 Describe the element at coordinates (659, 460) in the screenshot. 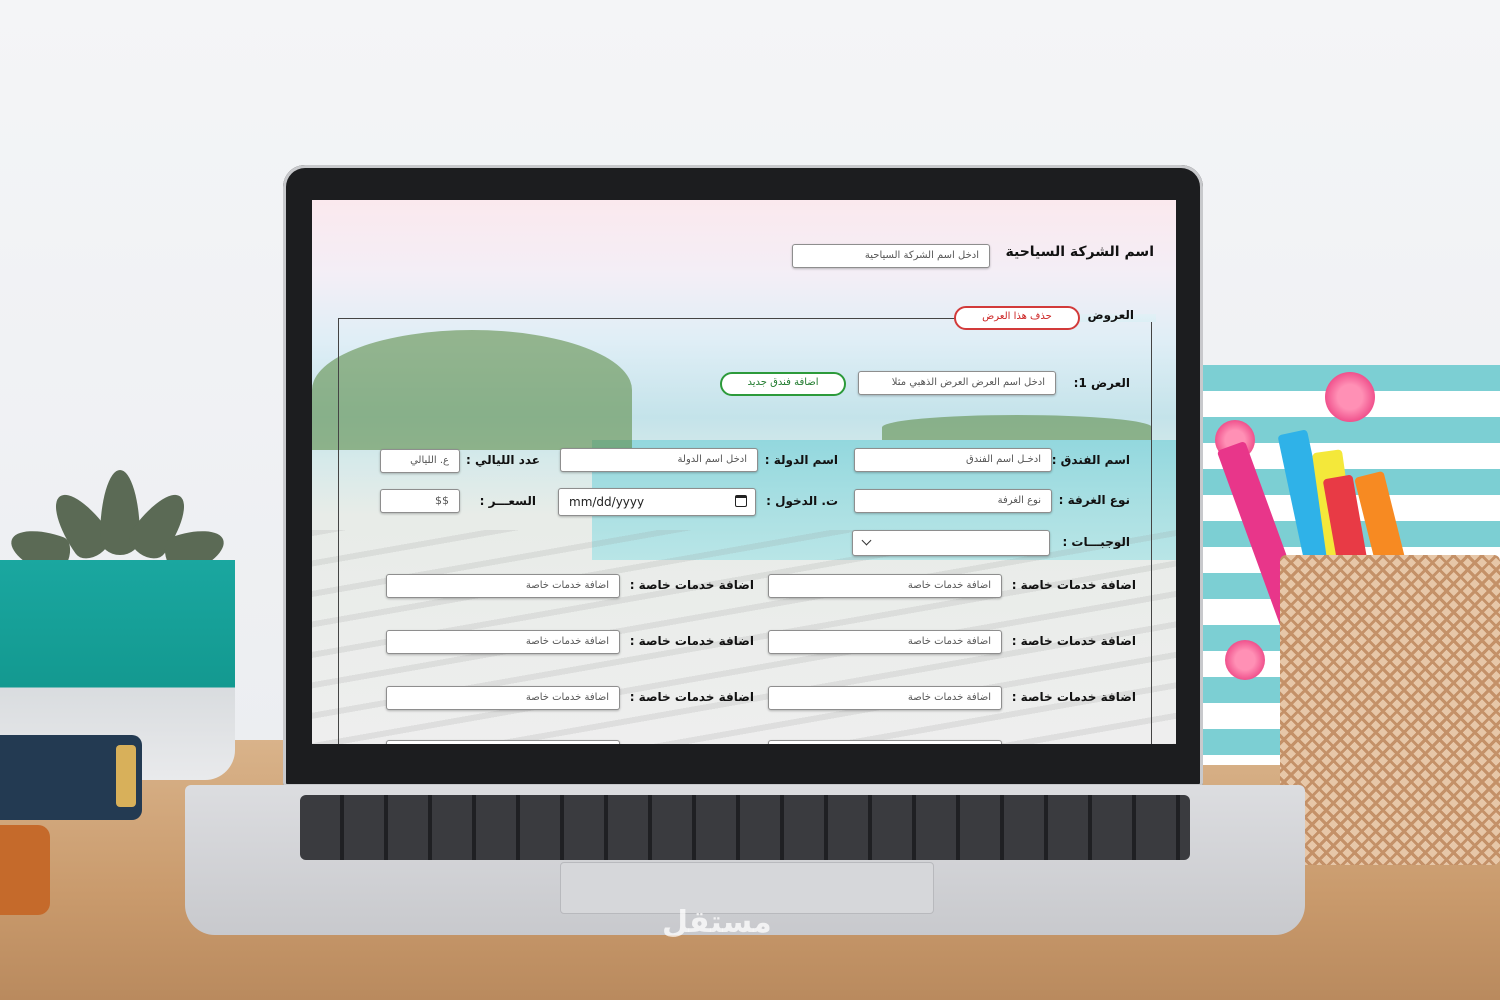

I see `country-input: ادخل اسم الدولة` at that location.